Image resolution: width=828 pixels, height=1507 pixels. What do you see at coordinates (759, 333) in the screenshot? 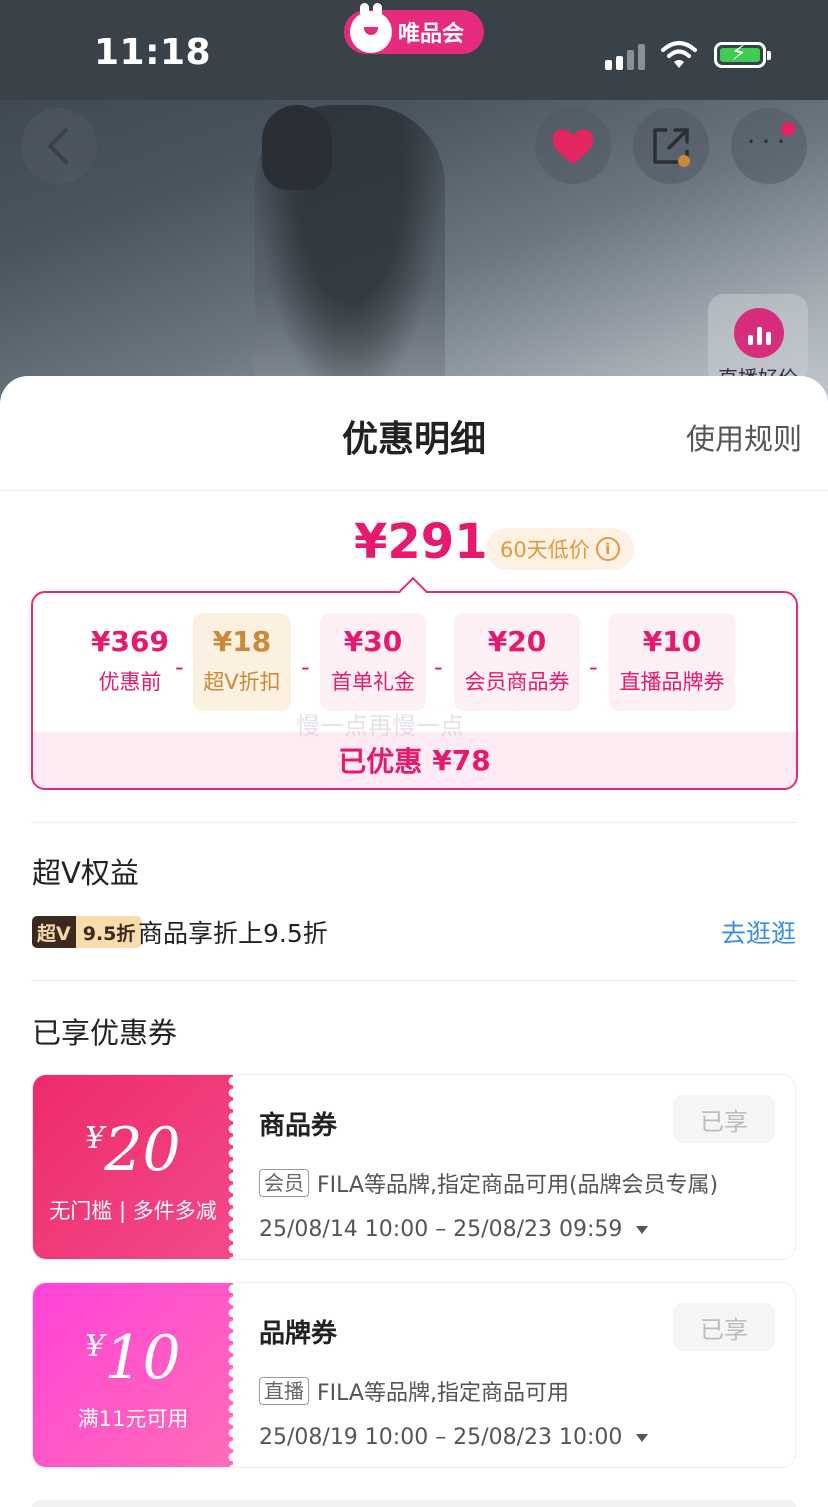
I see `live-chart-icon` at bounding box center [759, 333].